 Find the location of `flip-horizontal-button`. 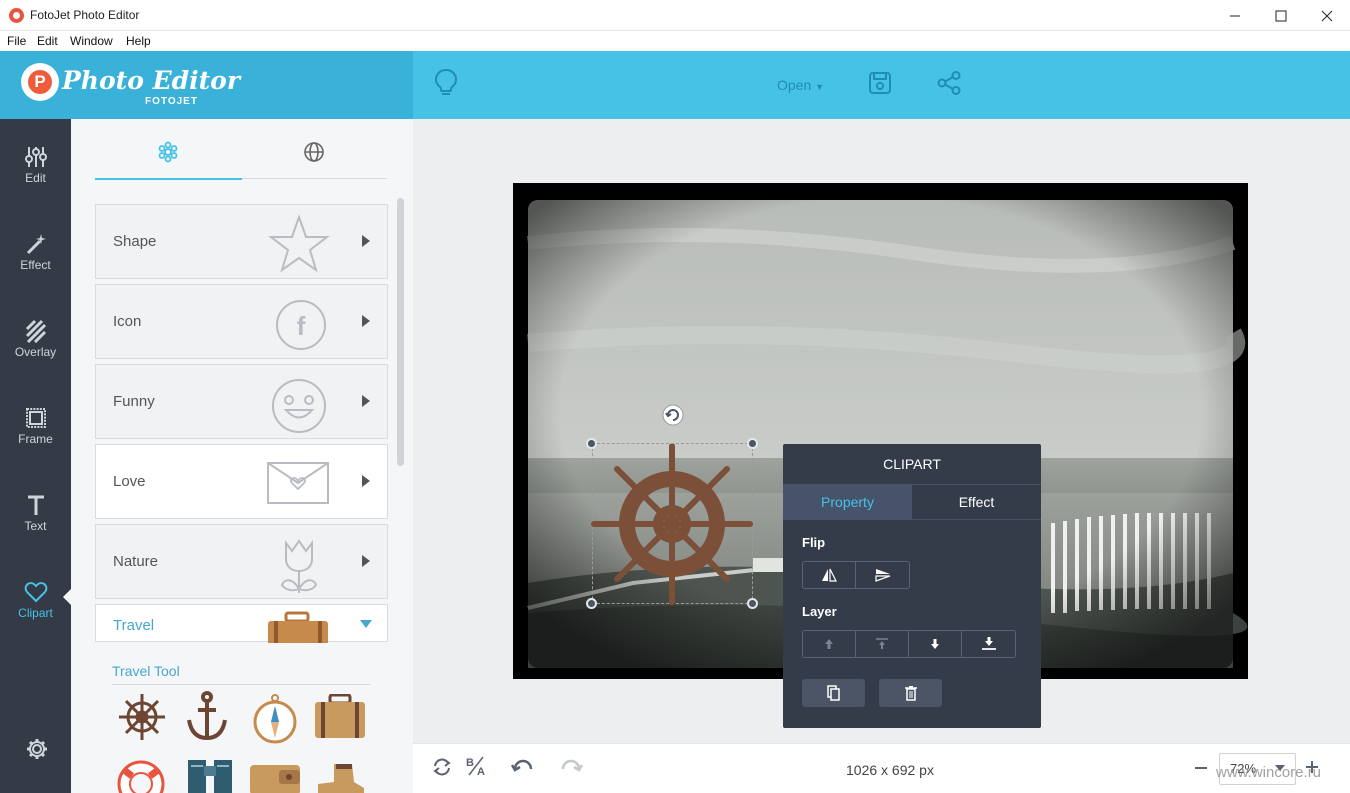

flip-horizontal-button is located at coordinates (829, 575).